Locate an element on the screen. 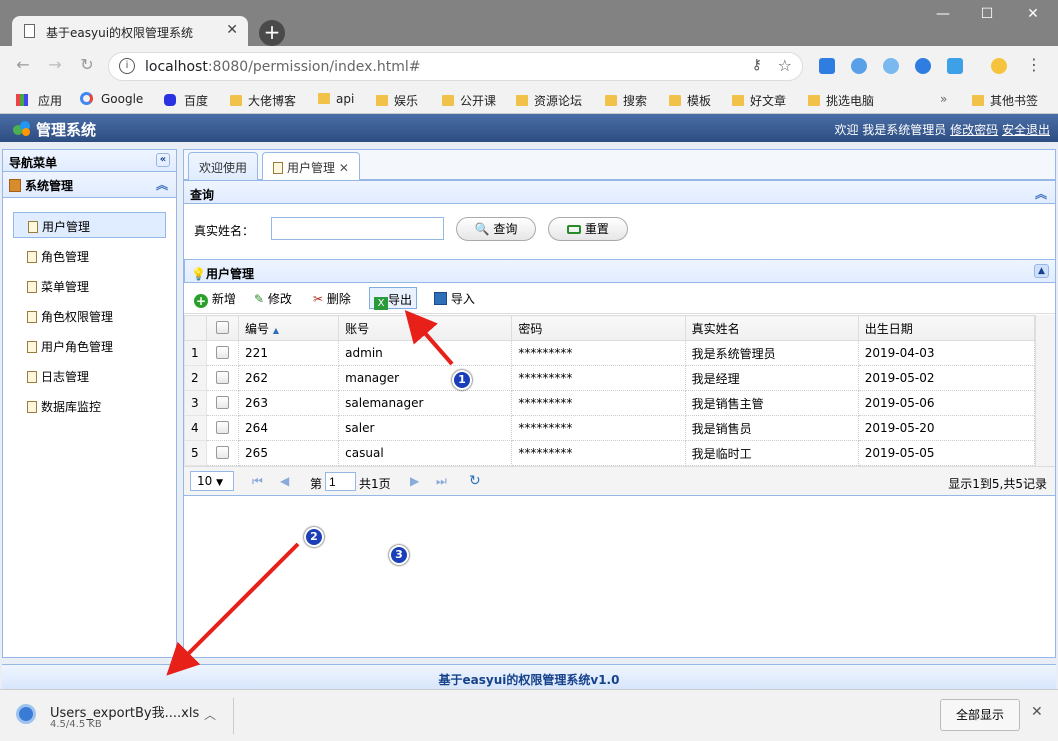  annotation-overlay is located at coordinates (310, 492).